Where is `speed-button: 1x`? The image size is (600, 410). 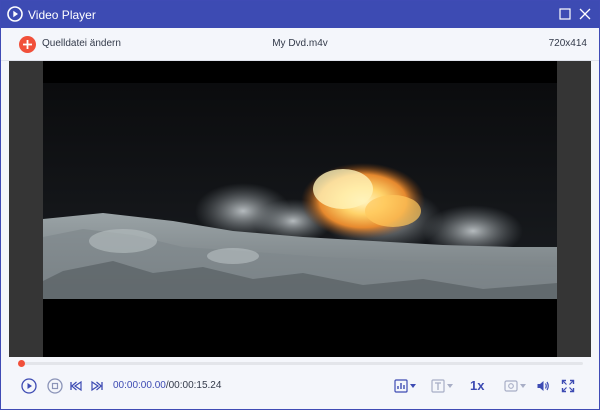 speed-button: 1x is located at coordinates (477, 386).